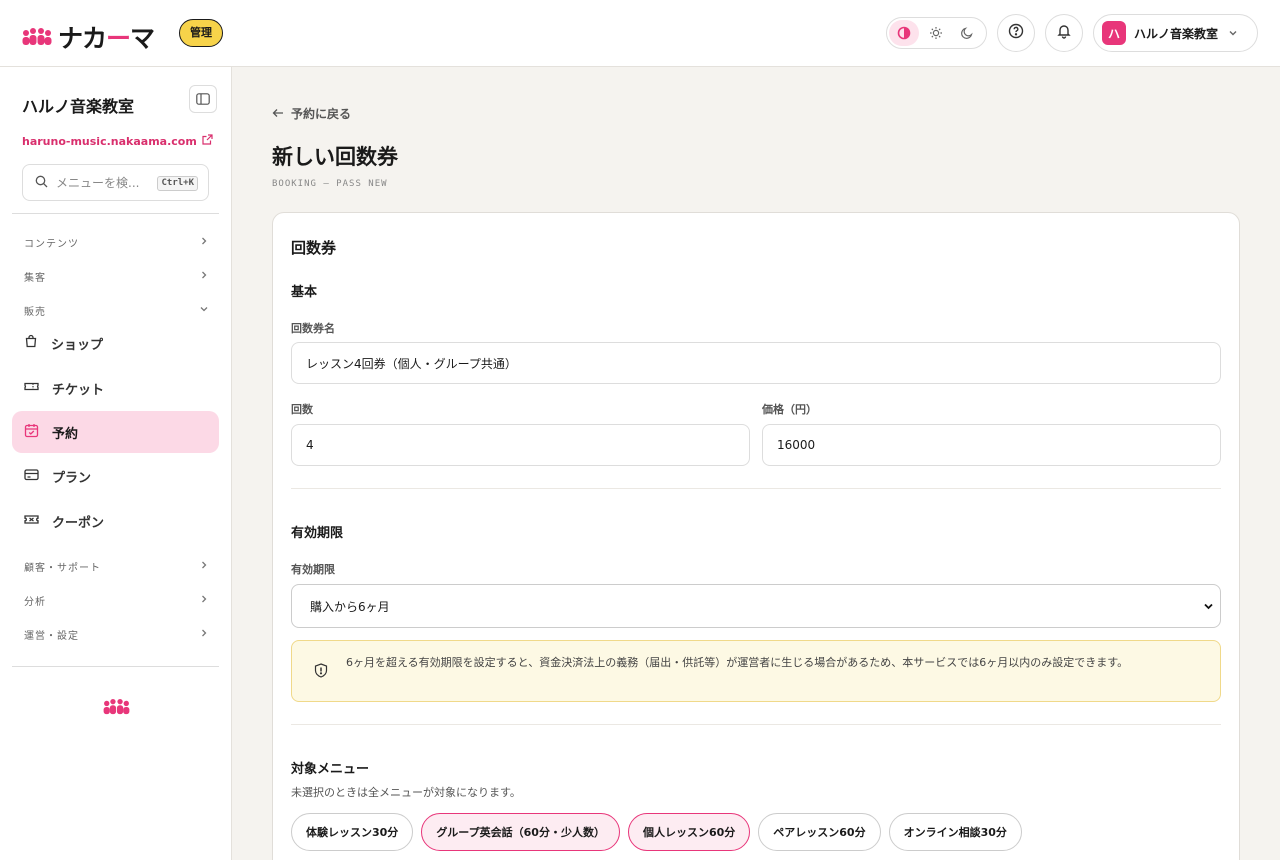  I want to click on search-icon, so click(41, 182).